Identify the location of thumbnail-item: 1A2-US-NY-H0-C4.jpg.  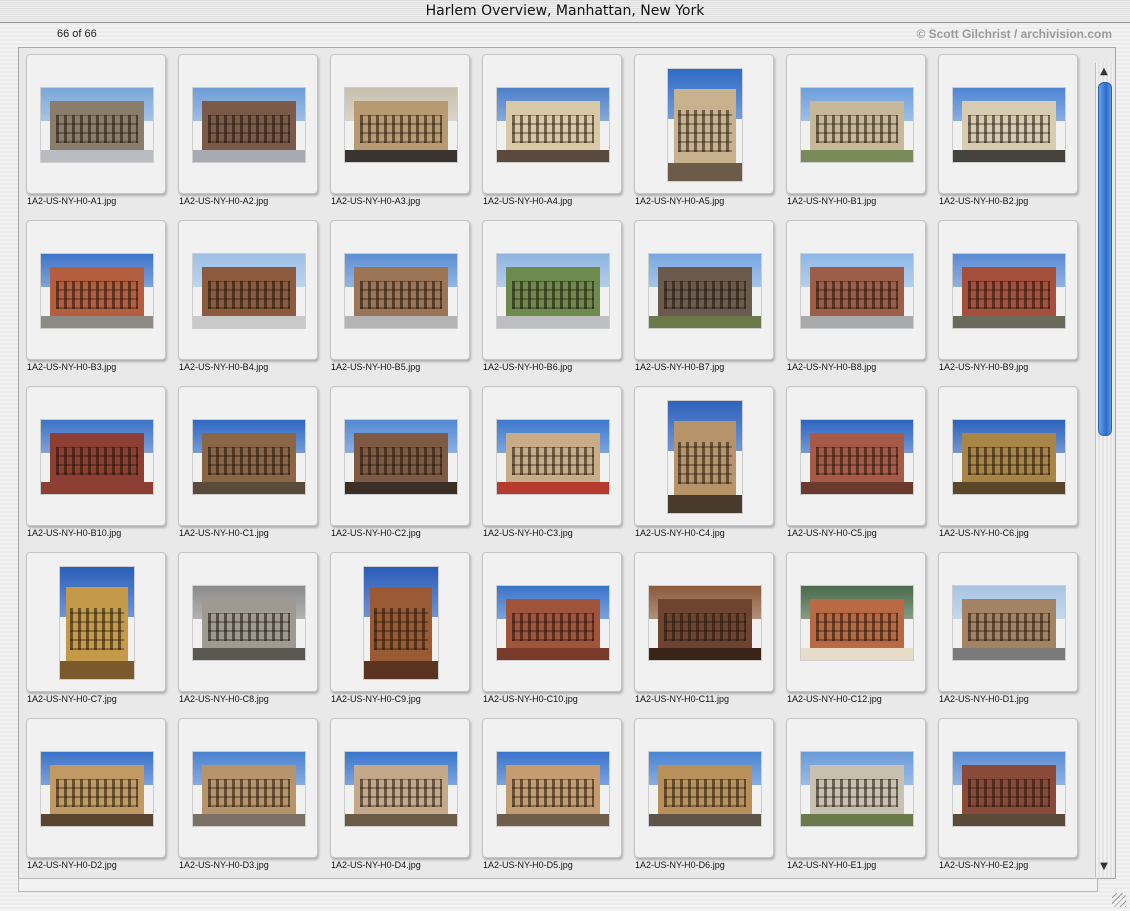
(703, 460).